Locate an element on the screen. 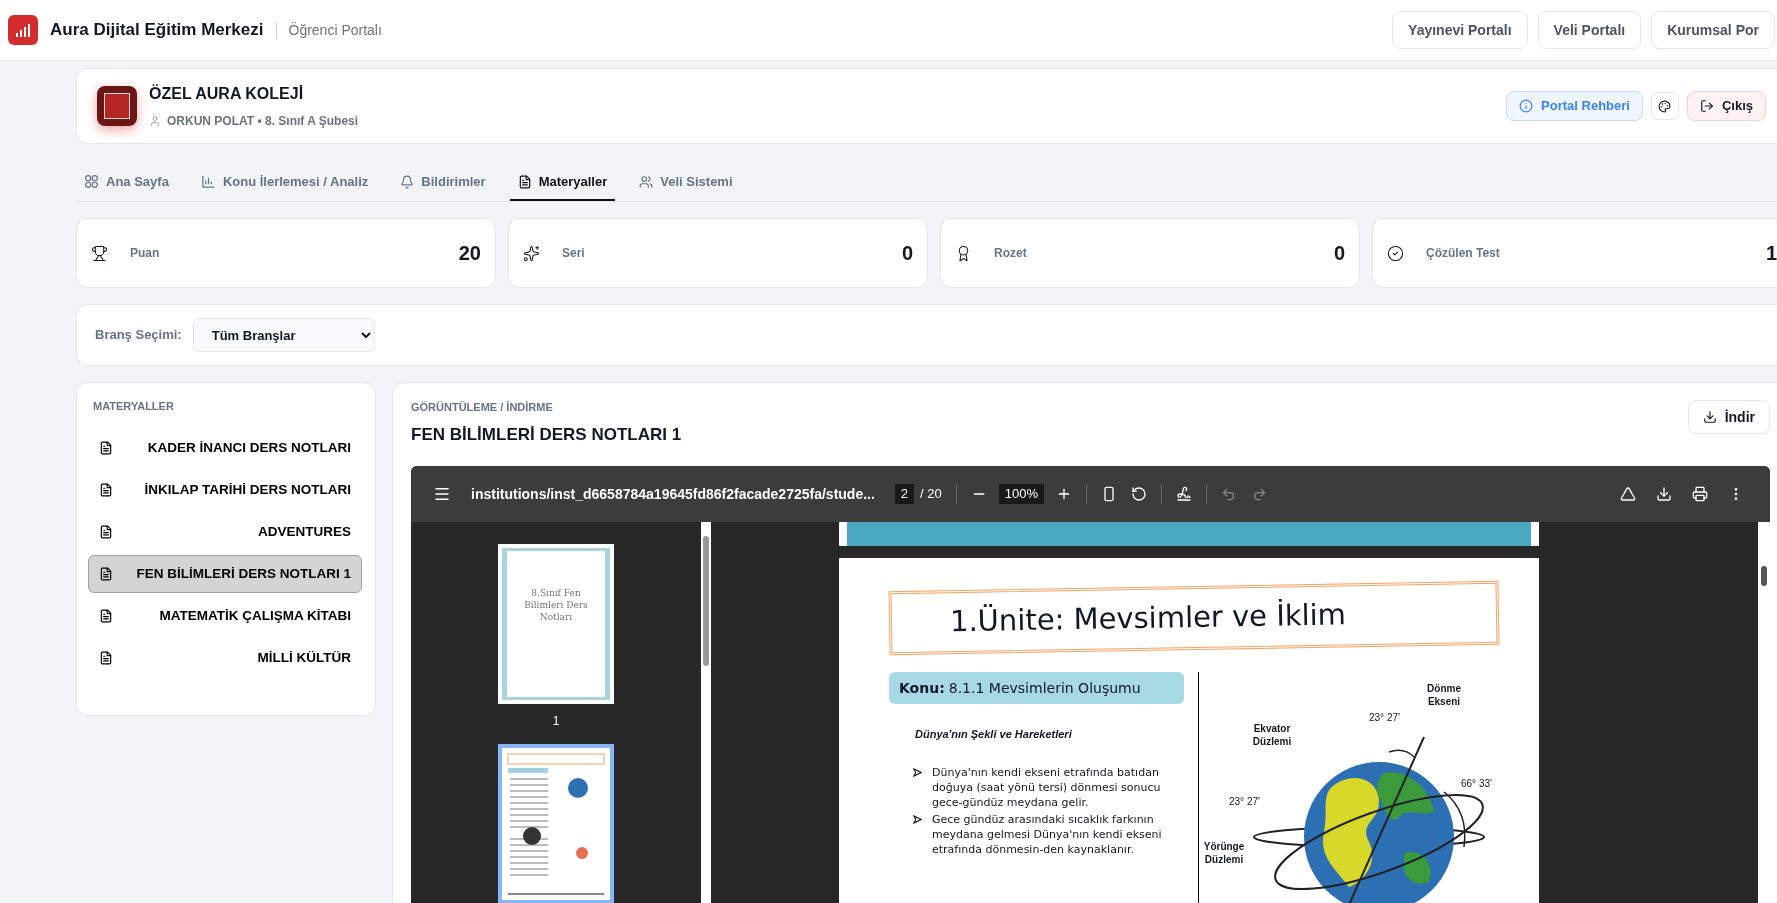  users-icon is located at coordinates (646, 181).